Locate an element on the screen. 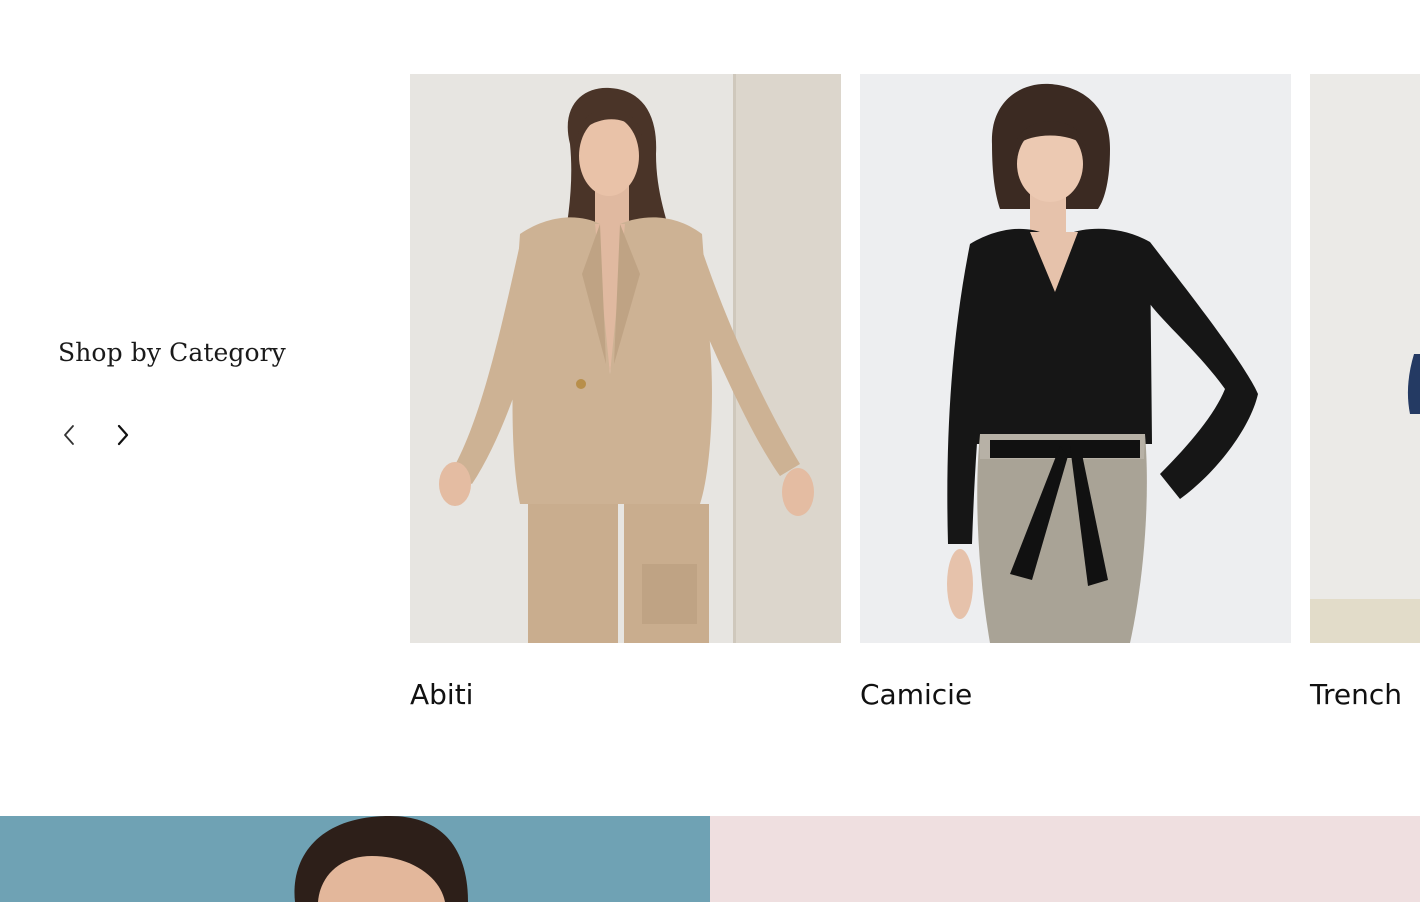 The height and width of the screenshot is (902, 1420). promo-banner-right is located at coordinates (1065, 859).